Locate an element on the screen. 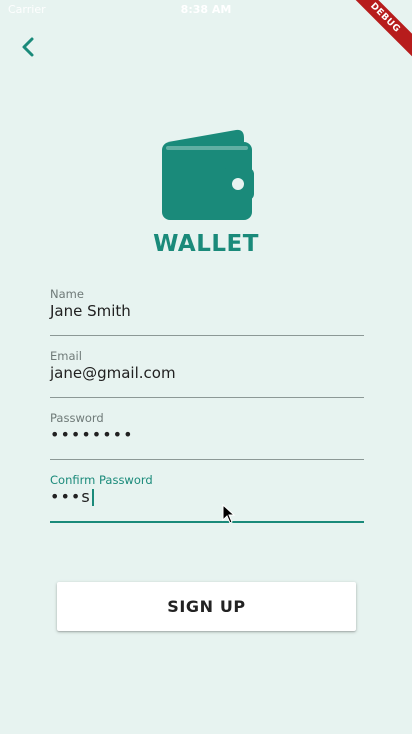 The image size is (412, 734). name-field-value: Jane Smith is located at coordinates (90, 311).